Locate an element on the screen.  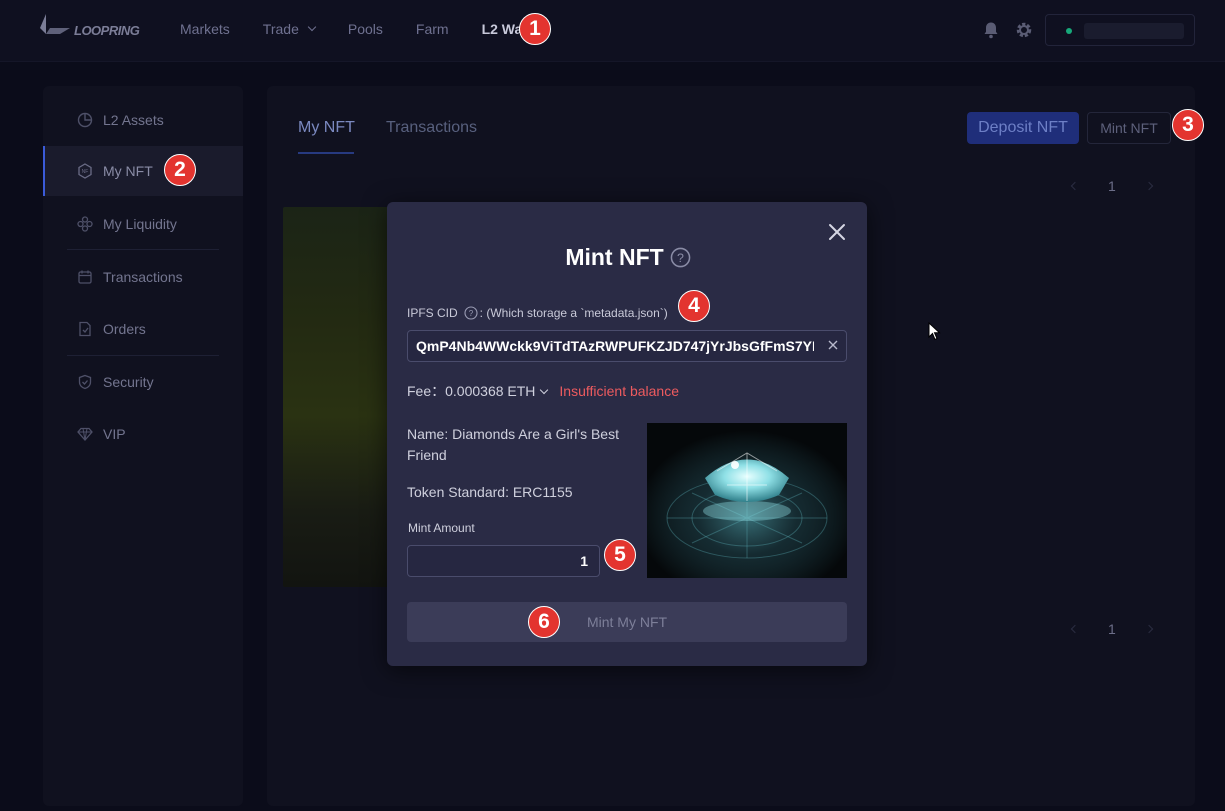
modal-title: Mint NFT is located at coordinates (614, 257).